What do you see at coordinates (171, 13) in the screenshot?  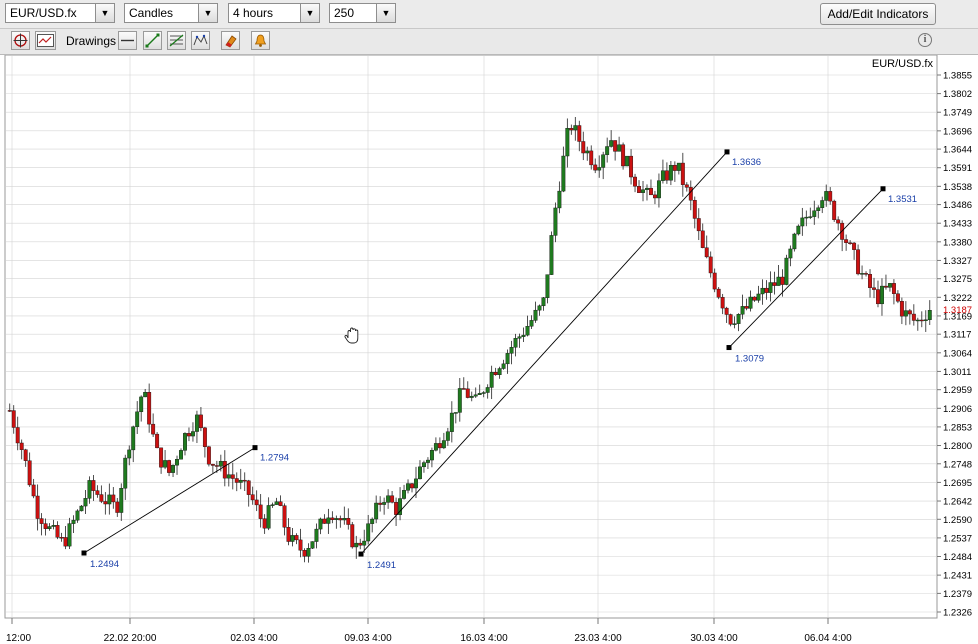 I see `chart-type-select: Candles ▼` at bounding box center [171, 13].